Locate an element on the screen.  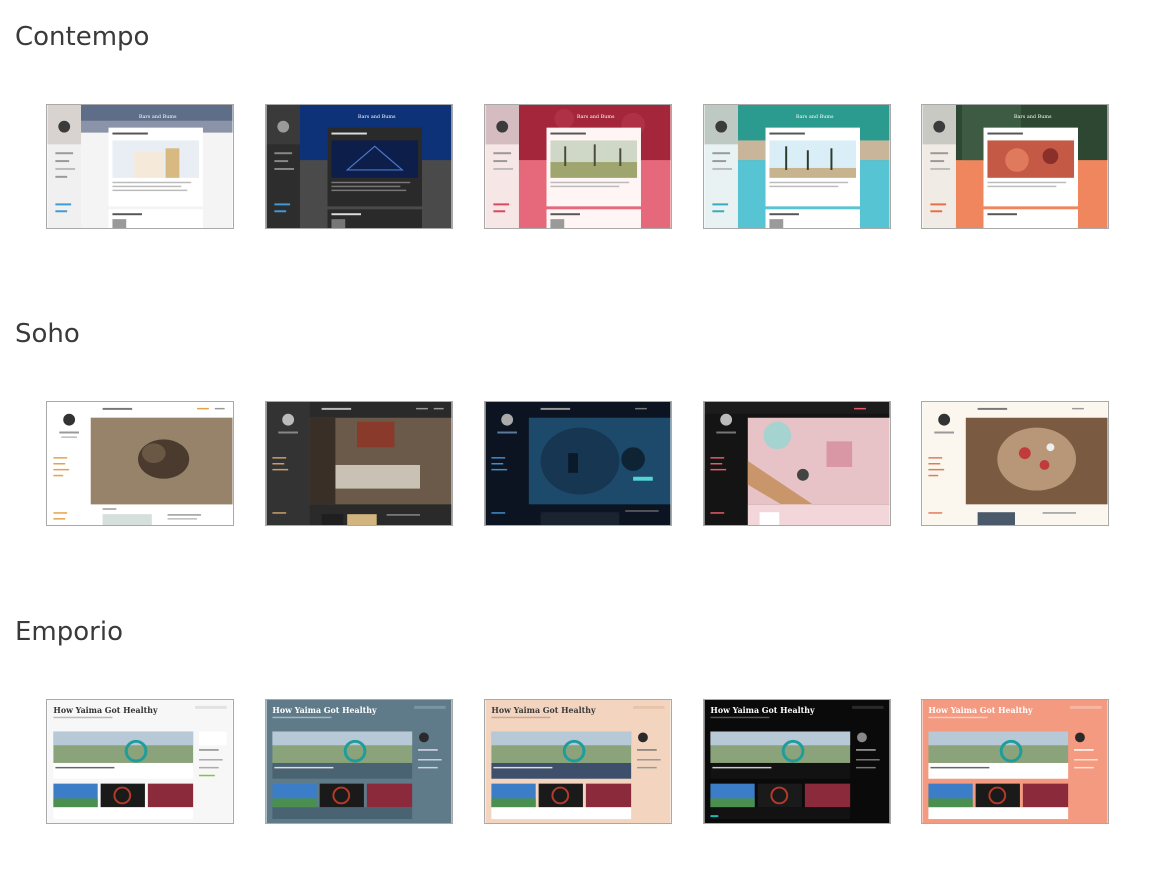
theme-thumbnail-emporio-peach: Peach How Yaima Got Healthy is located at coordinates (578, 761).